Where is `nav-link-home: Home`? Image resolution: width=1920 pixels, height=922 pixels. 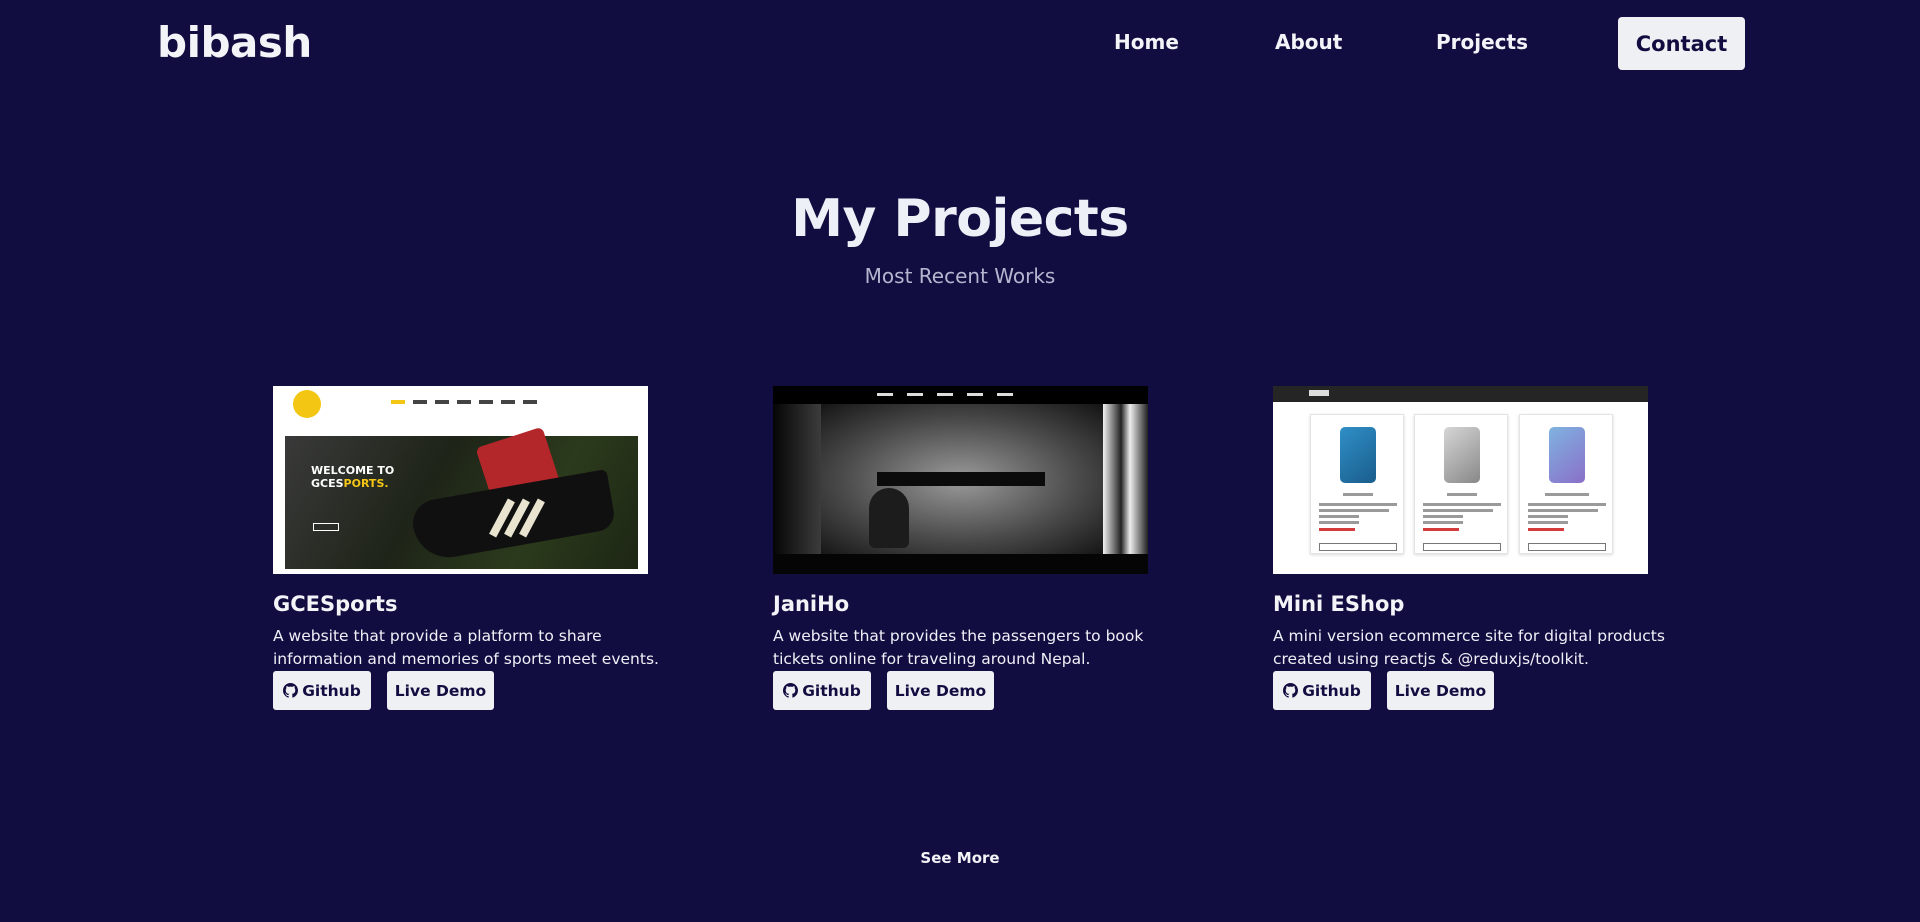
nav-link-home: Home is located at coordinates (1146, 42).